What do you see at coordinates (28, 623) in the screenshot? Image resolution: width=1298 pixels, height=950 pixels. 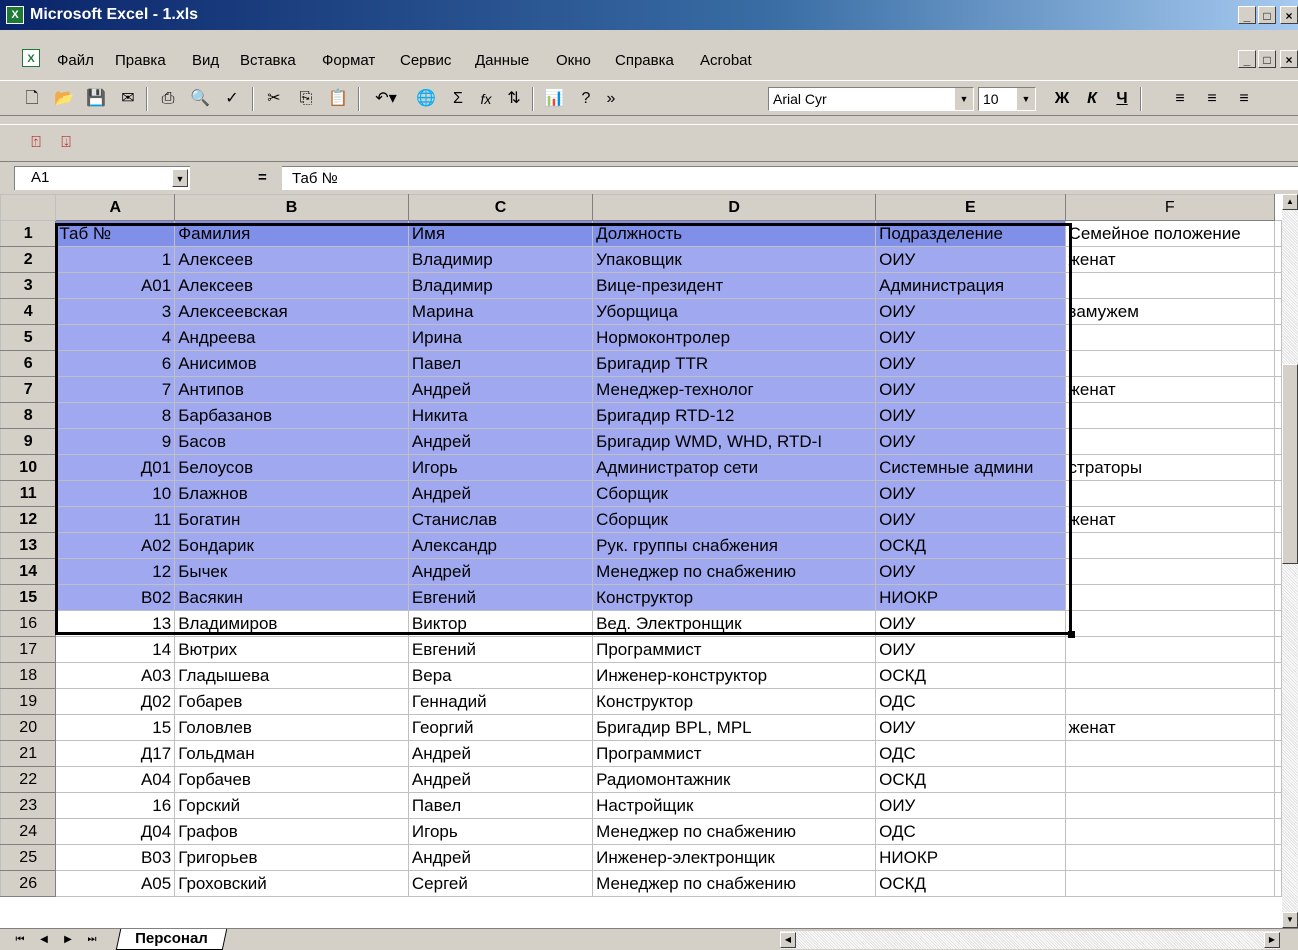 I see `row-header: 16` at bounding box center [28, 623].